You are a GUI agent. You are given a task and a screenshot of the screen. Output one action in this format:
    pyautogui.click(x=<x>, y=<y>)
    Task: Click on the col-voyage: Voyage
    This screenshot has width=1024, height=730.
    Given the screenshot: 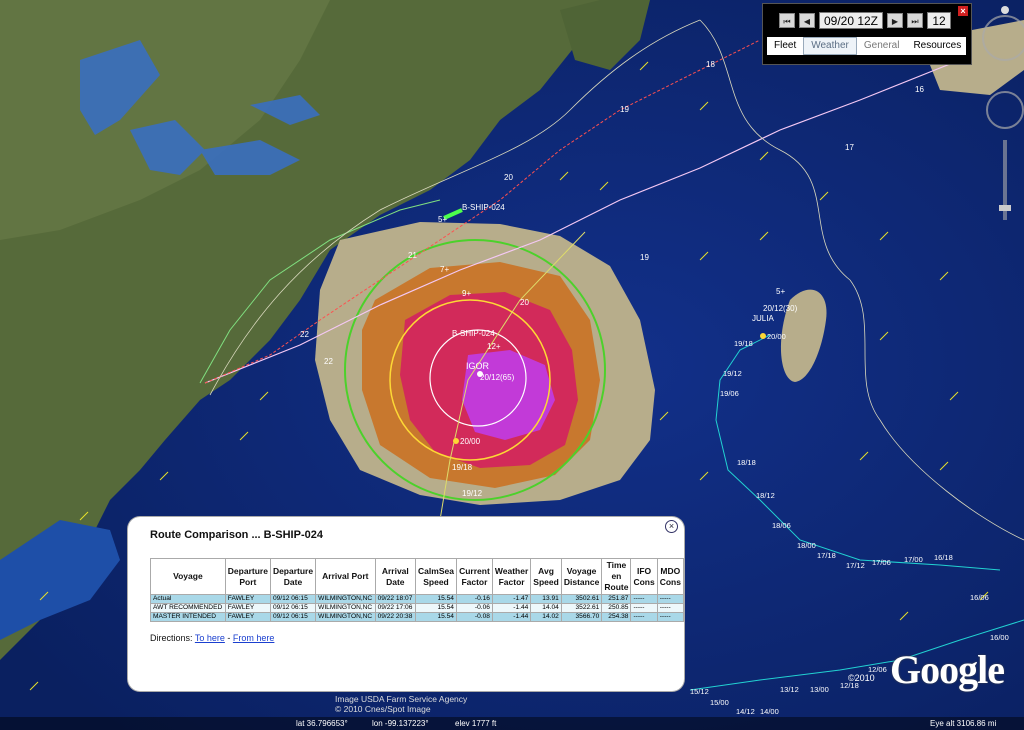 What is the action you would take?
    pyautogui.click(x=188, y=576)
    